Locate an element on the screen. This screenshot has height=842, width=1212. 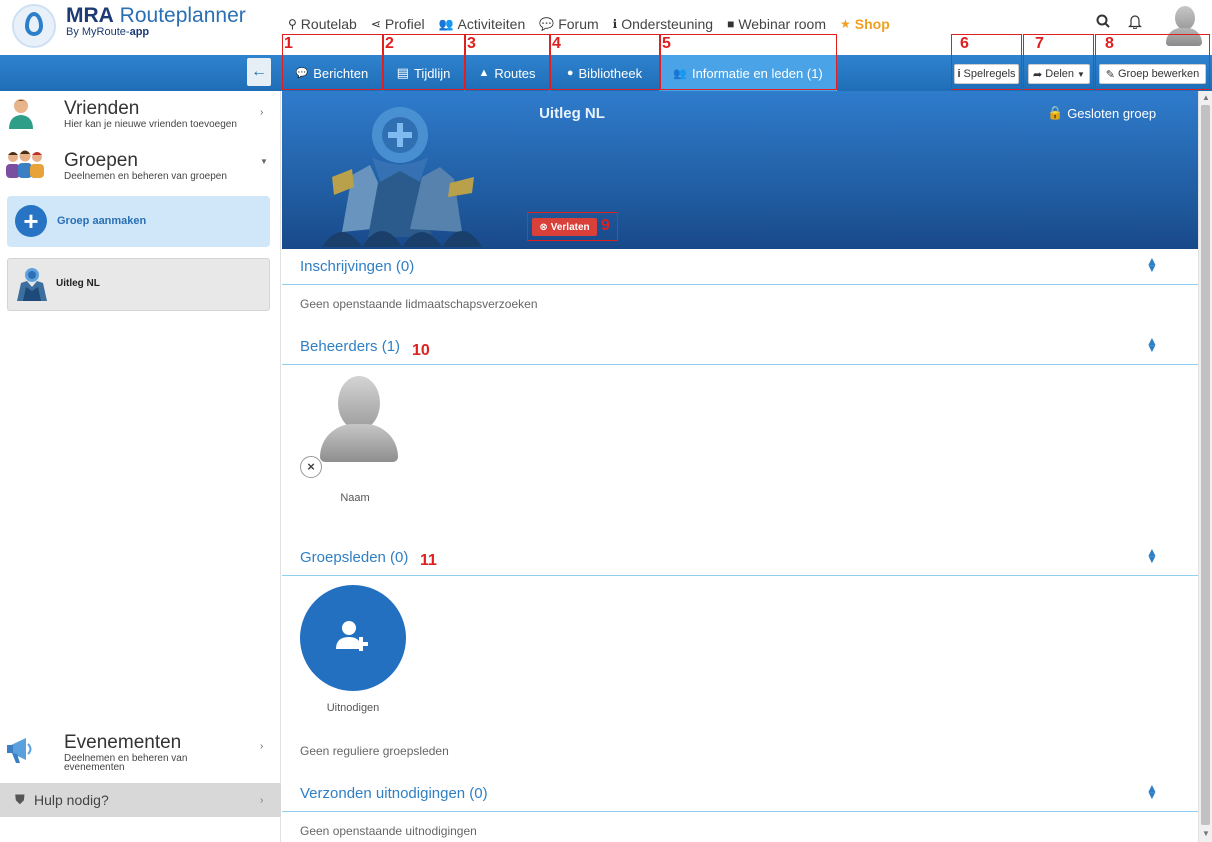
help-label: Hulp nodig? is located at coordinates (71, 800).